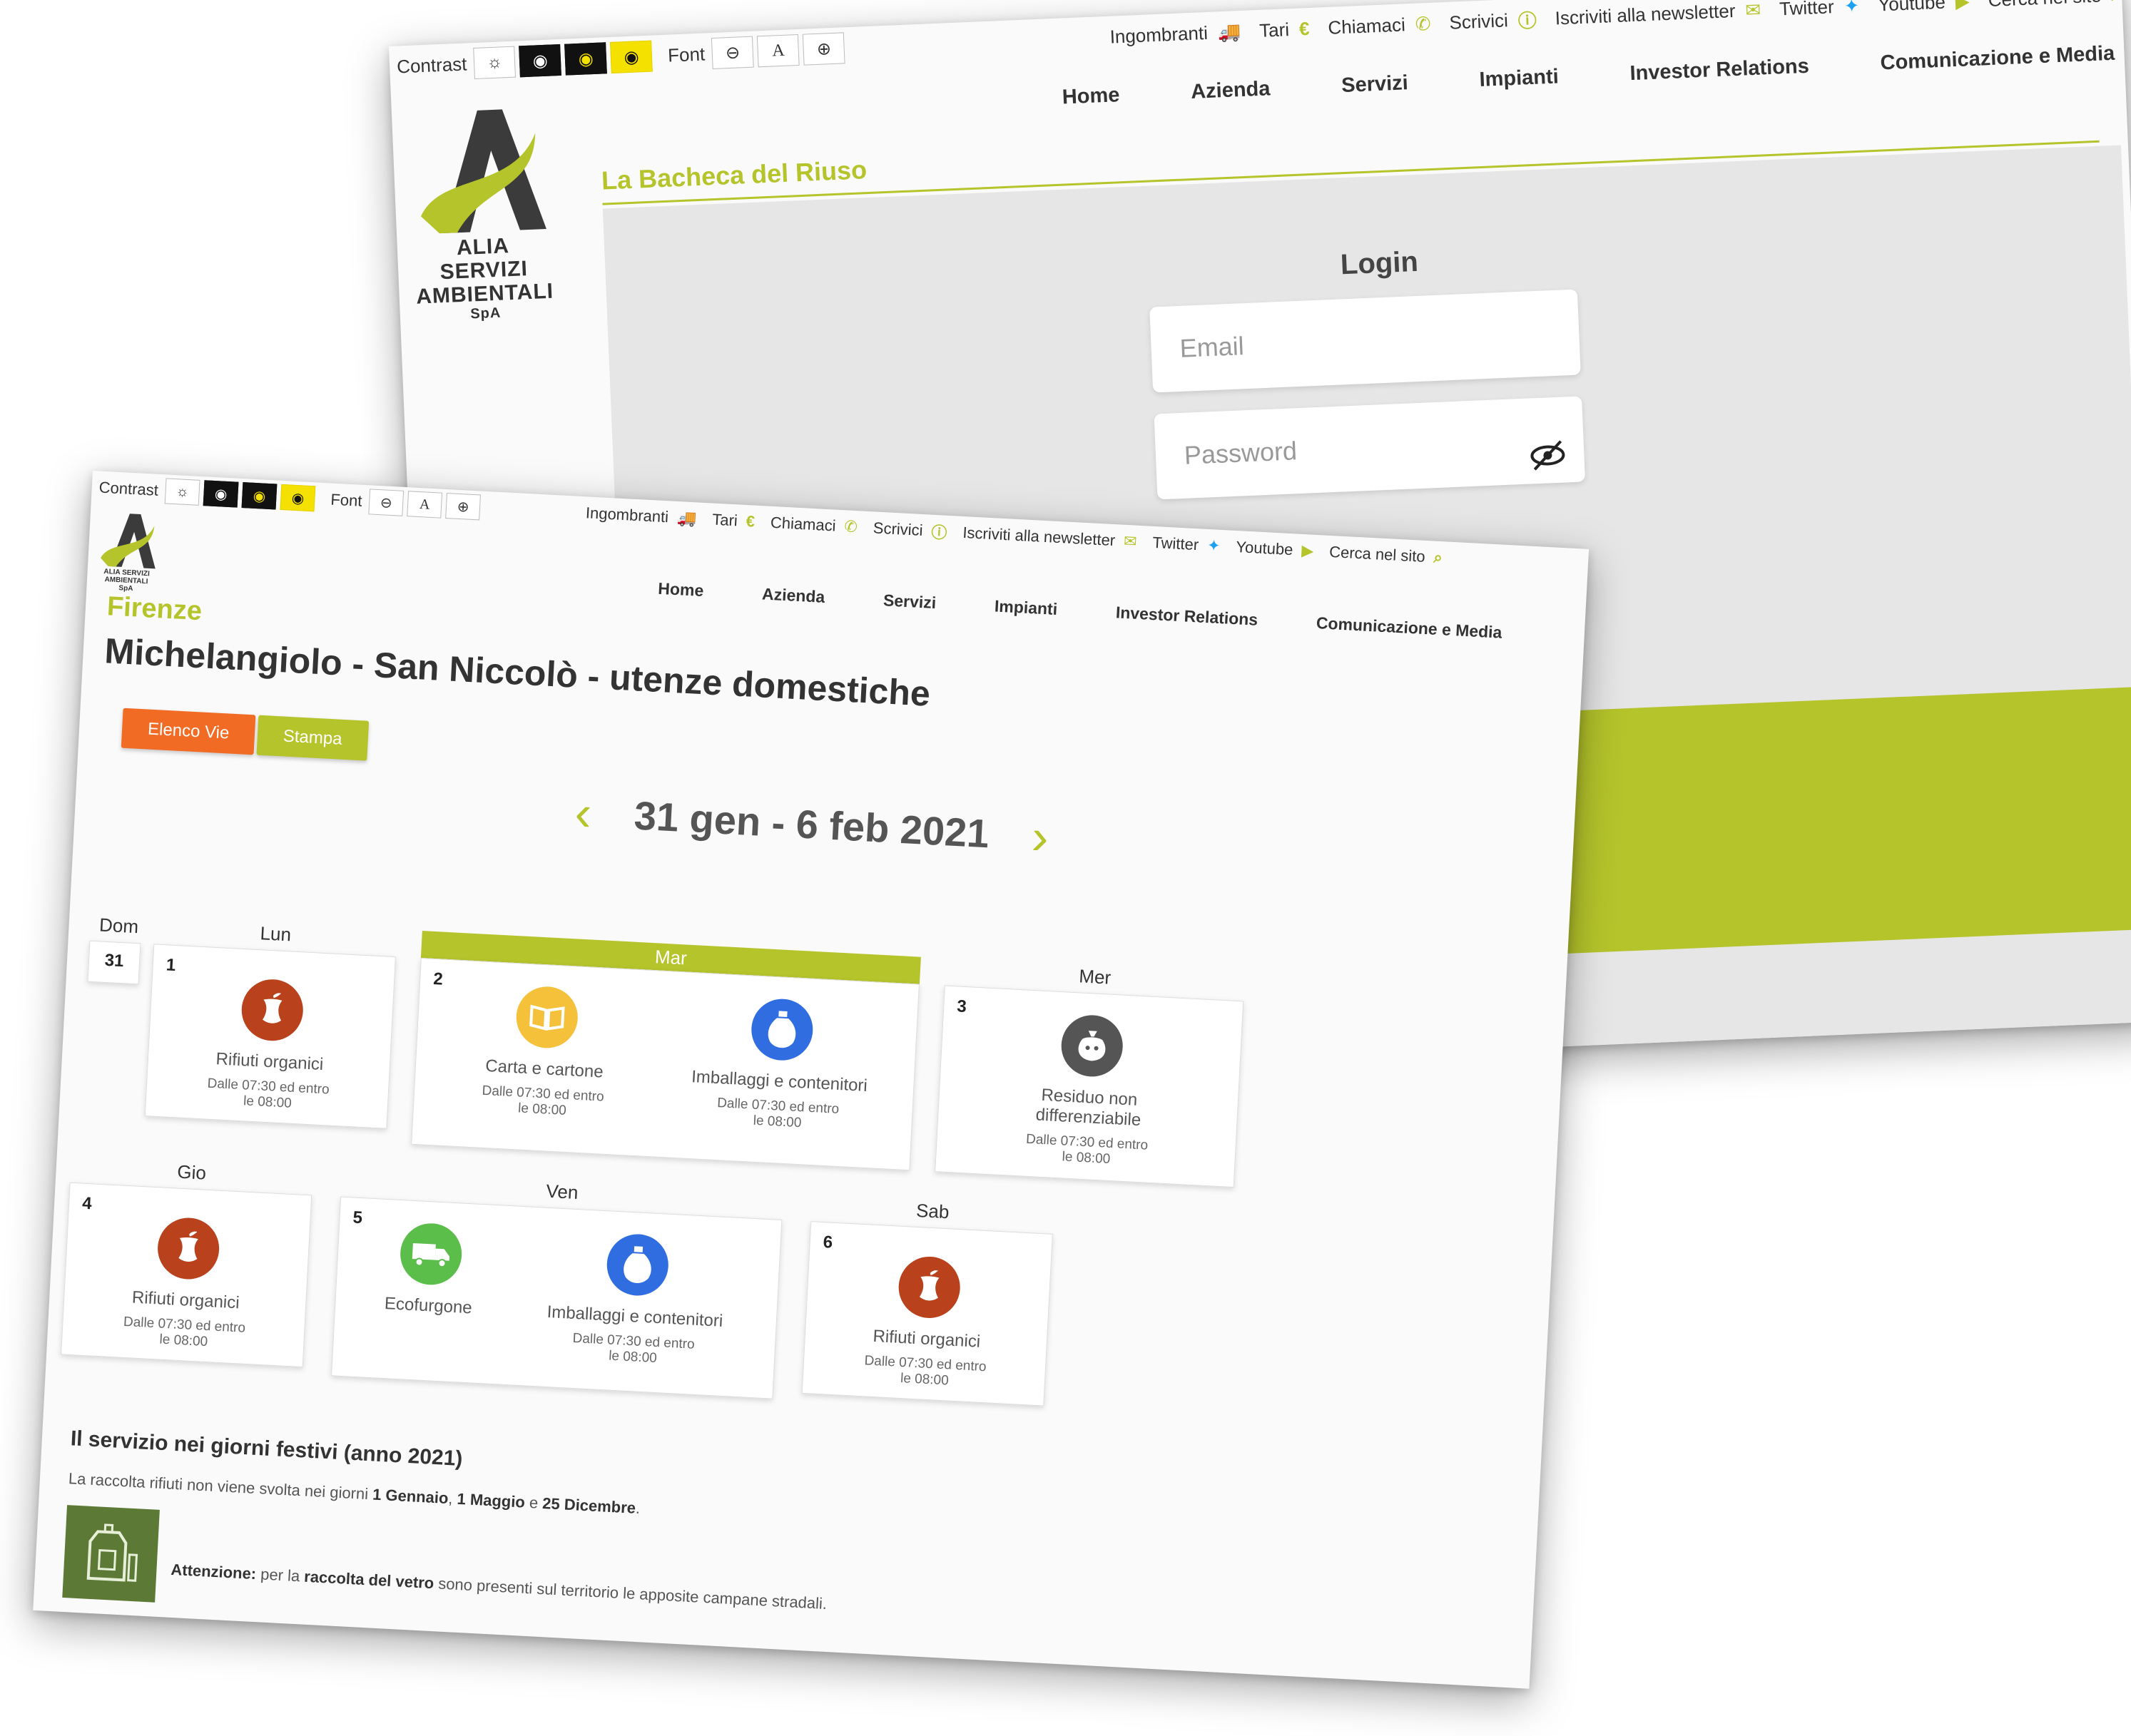 This screenshot has width=2131, height=1736. I want to click on brightness-icon: ☼, so click(183, 491).